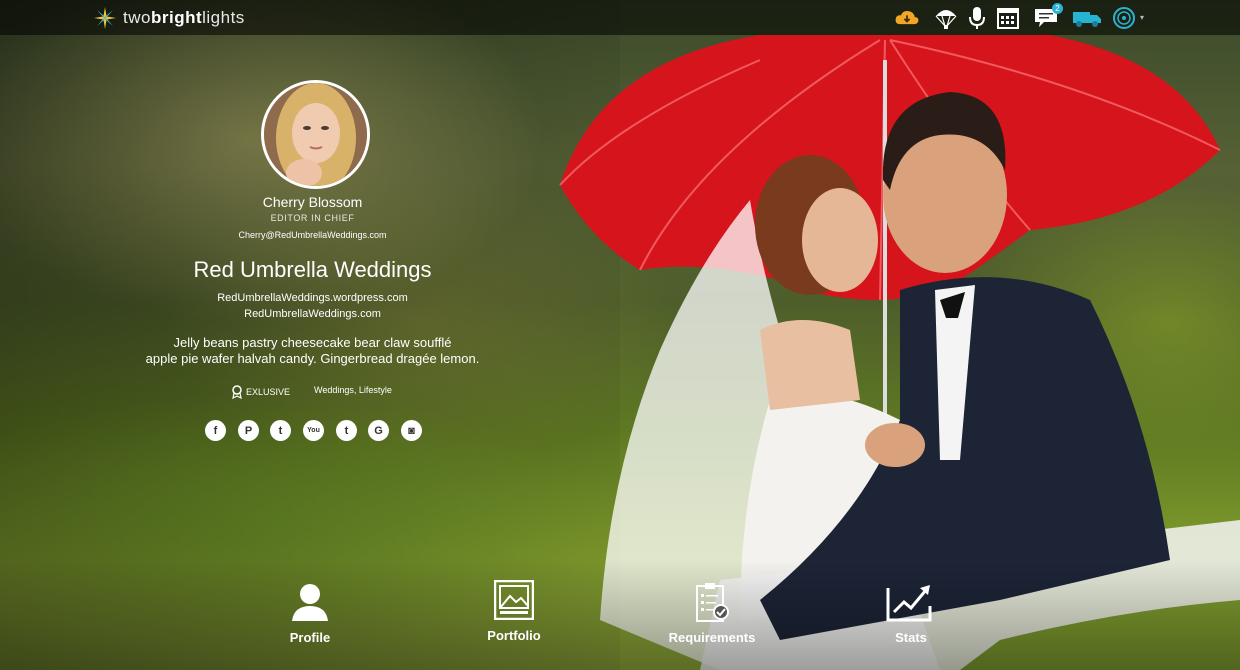 The image size is (1240, 670). What do you see at coordinates (946, 18) in the screenshot?
I see `parachute-icon` at bounding box center [946, 18].